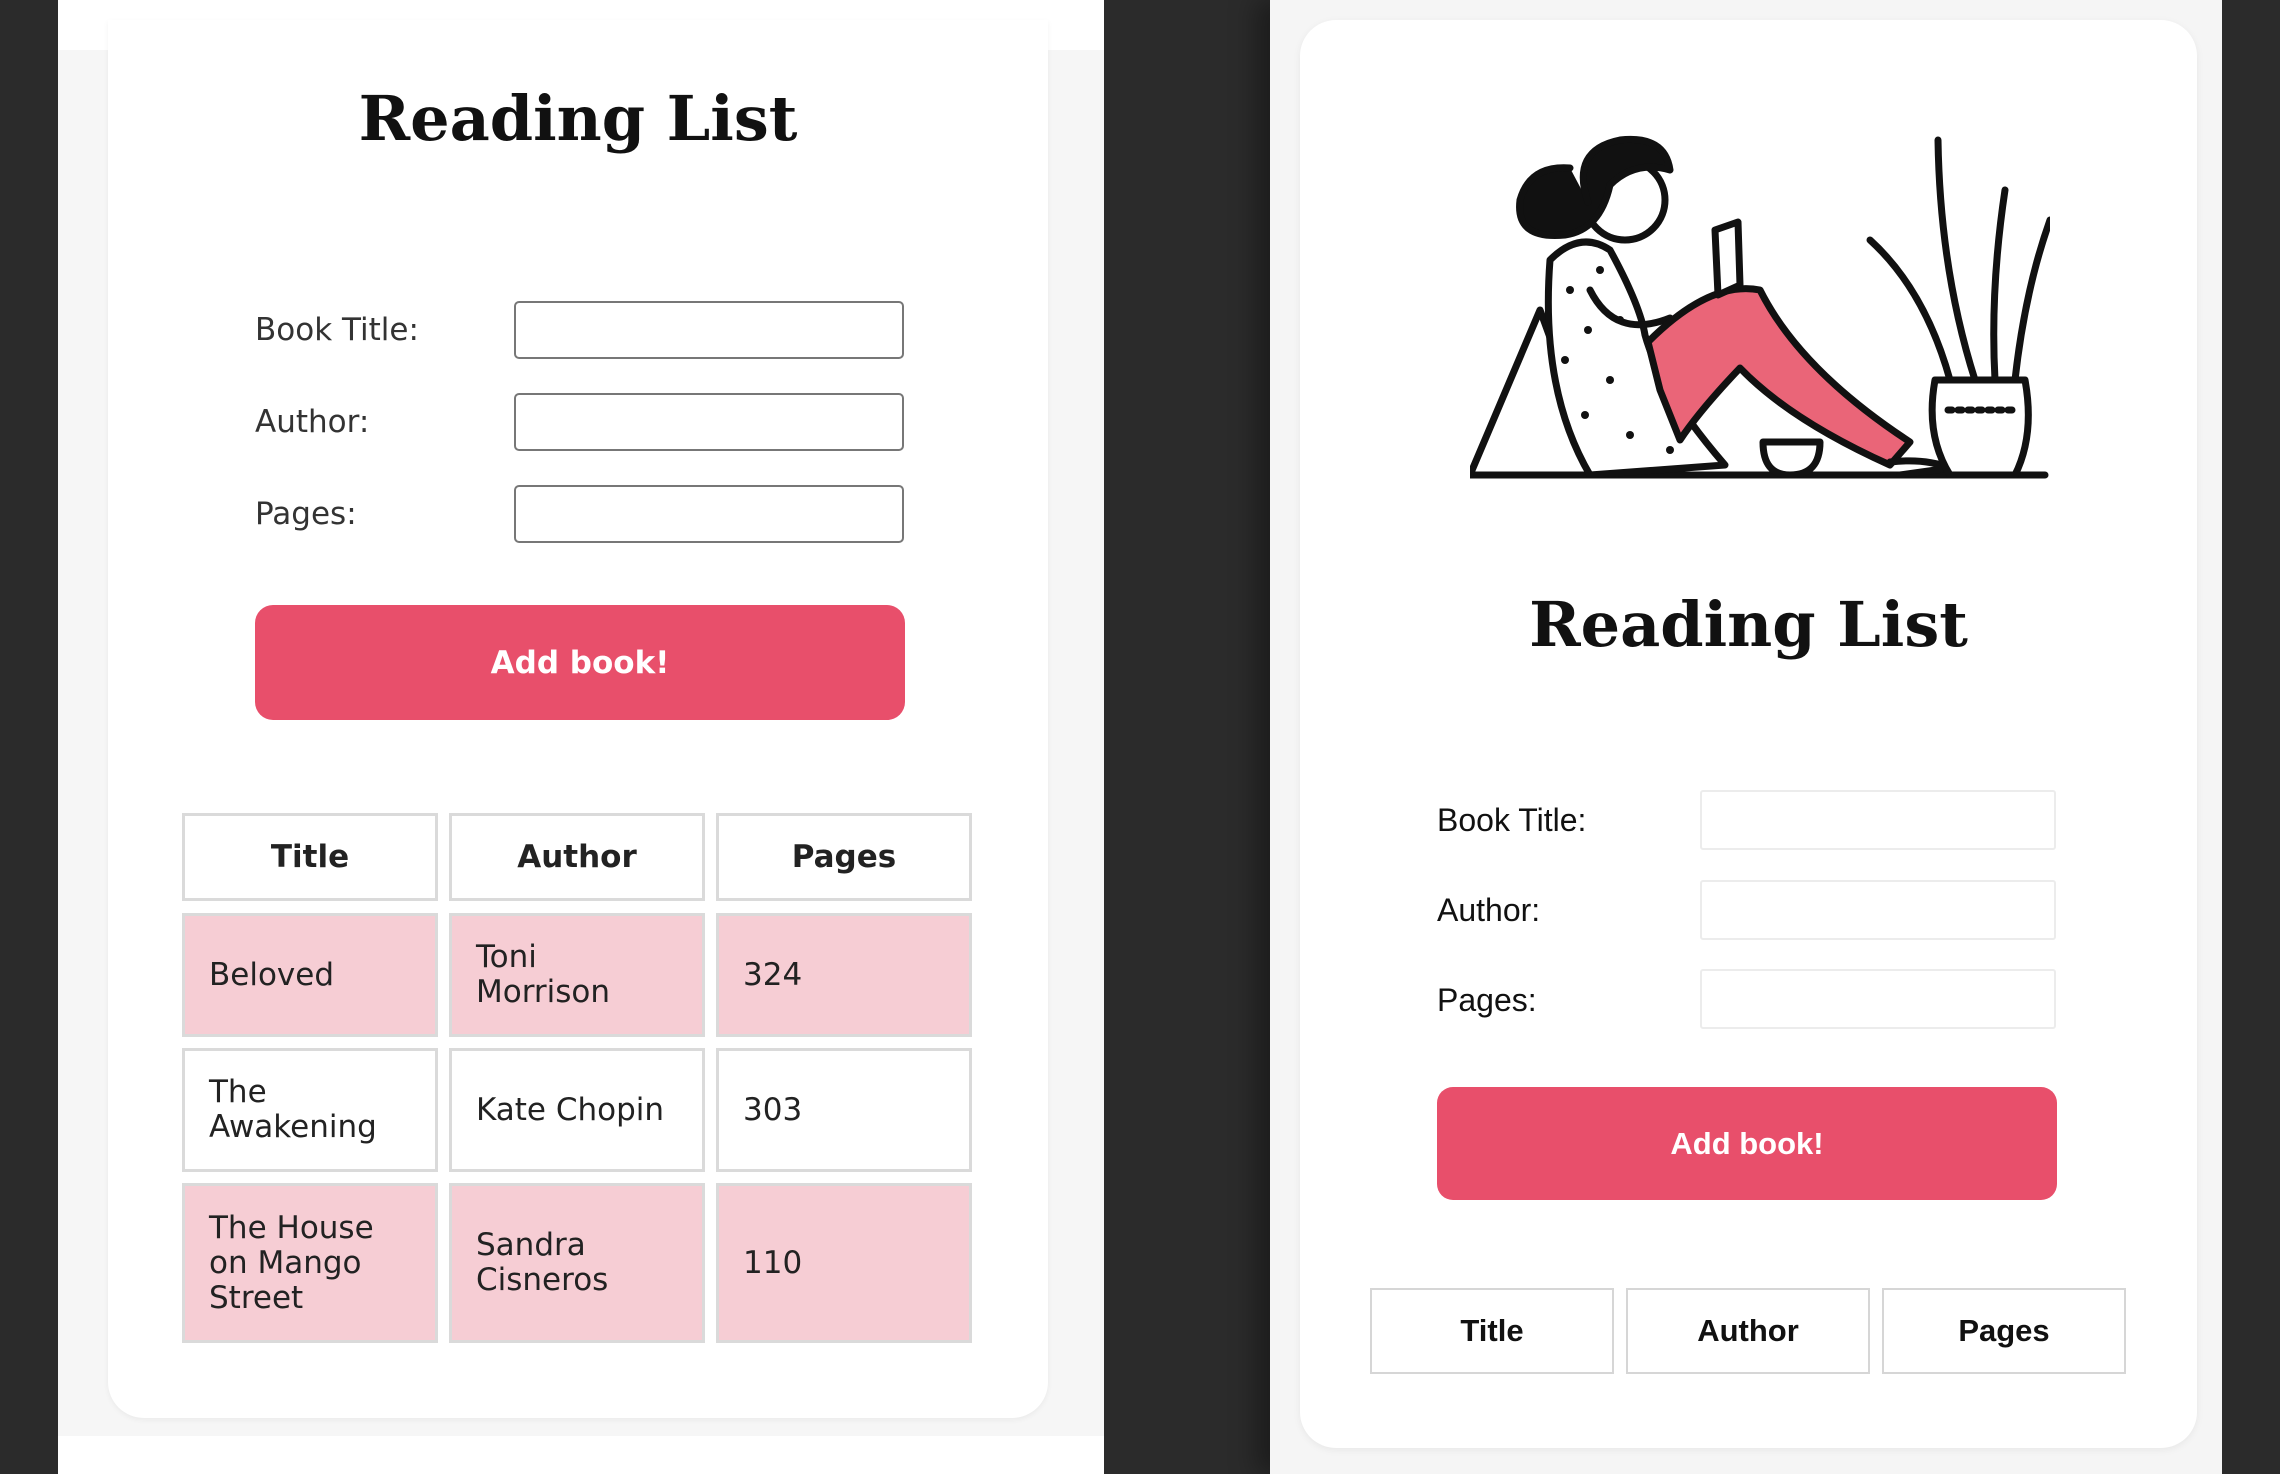 This screenshot has width=2280, height=1474. What do you see at coordinates (577, 1263) in the screenshot?
I see `table-cell-author: Sandra Cisneros` at bounding box center [577, 1263].